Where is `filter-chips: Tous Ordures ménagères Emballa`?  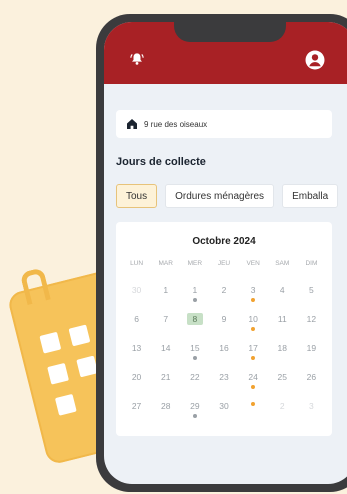 filter-chips: Tous Ordures ménagères Emballa is located at coordinates (227, 196).